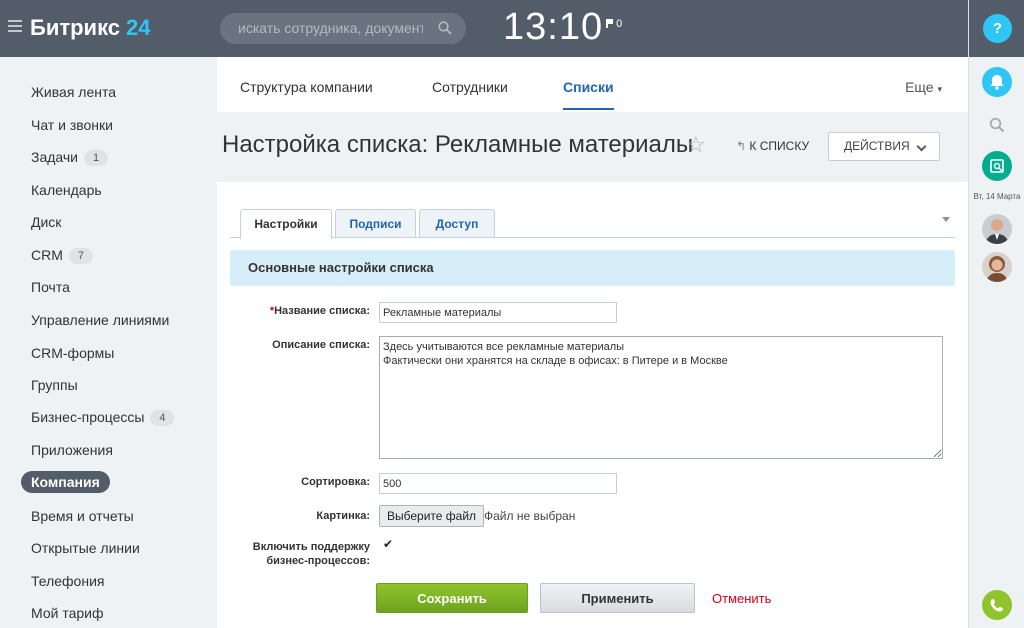 The height and width of the screenshot is (628, 1024). I want to click on help-icon: ?, so click(997, 28).